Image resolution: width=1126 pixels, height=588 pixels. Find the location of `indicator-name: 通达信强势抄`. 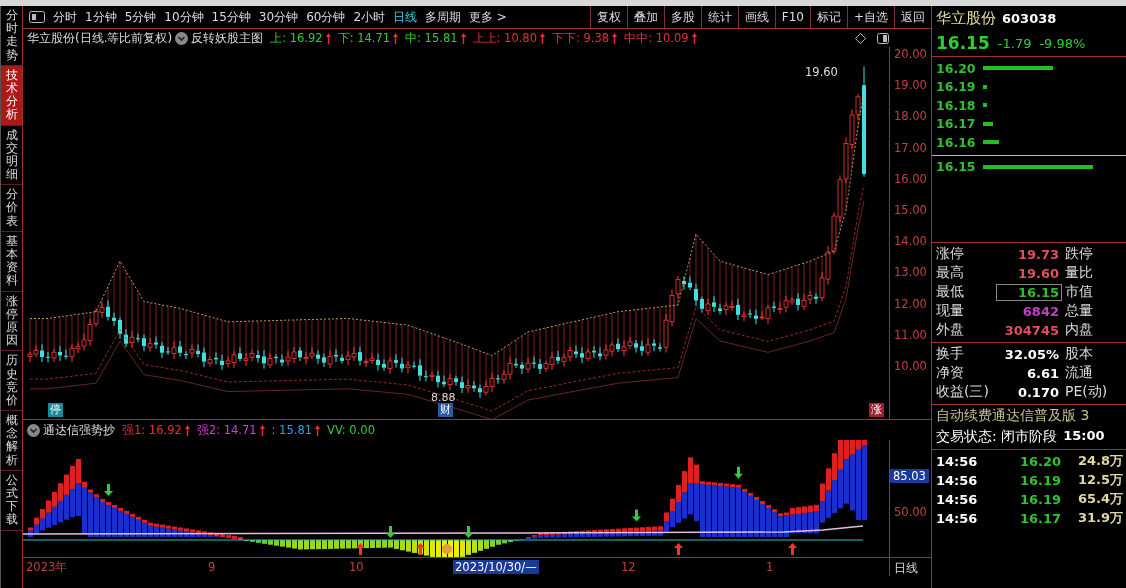

indicator-name: 通达信强势抄 is located at coordinates (79, 430).